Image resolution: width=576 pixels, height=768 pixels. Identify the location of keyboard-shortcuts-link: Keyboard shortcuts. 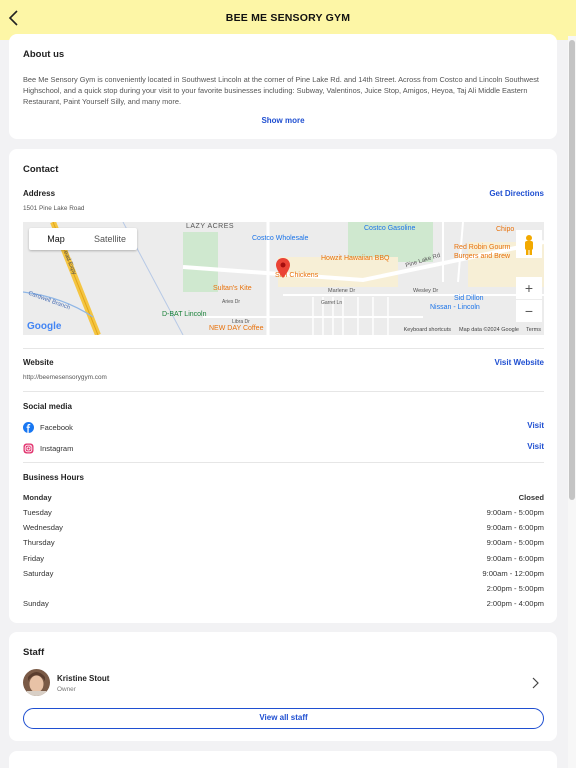
(427, 330).